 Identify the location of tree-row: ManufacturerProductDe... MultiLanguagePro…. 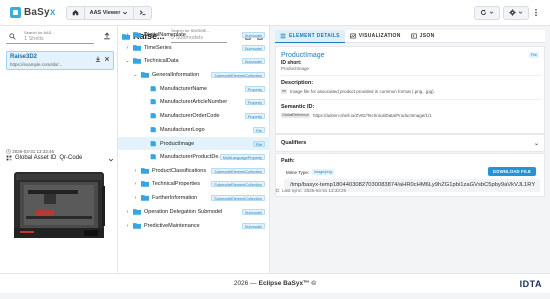
(194, 156).